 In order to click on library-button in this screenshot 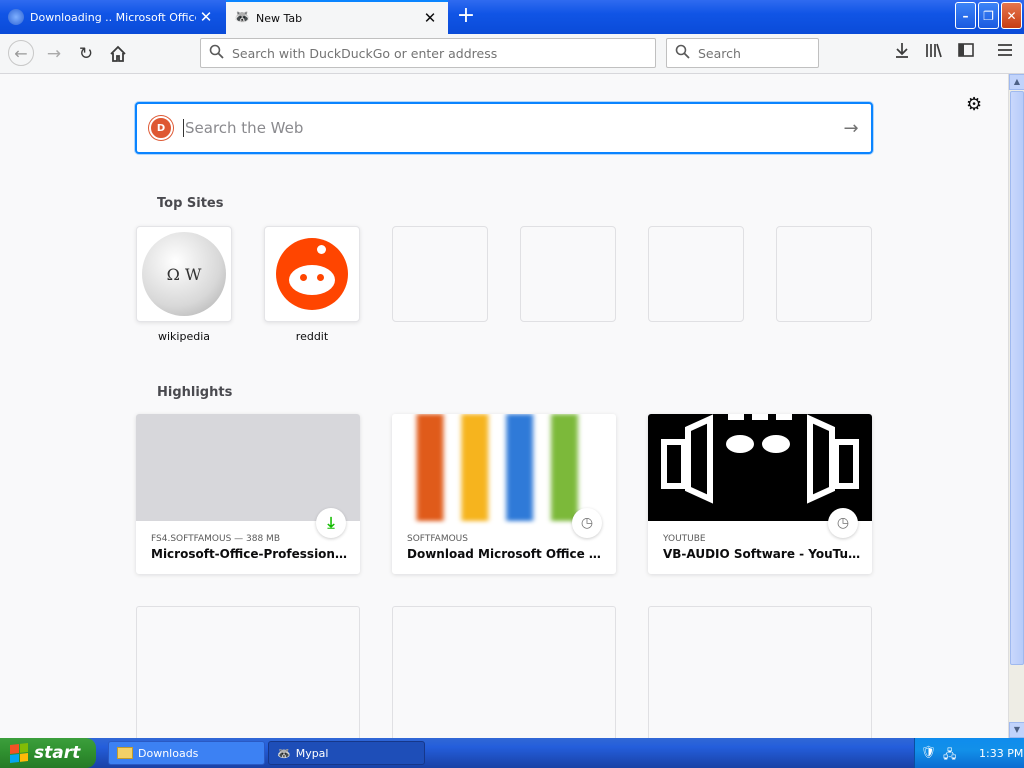, I will do `click(934, 52)`.